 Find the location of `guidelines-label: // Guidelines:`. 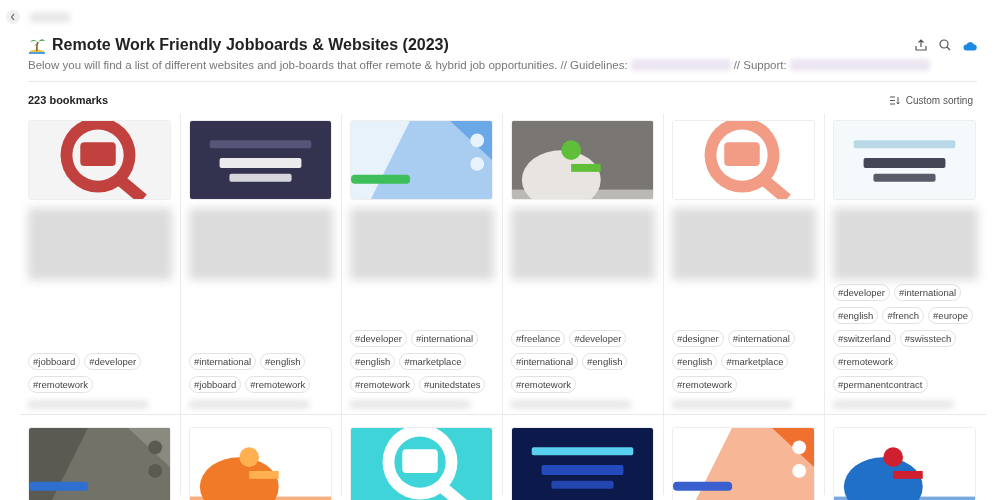

guidelines-label: // Guidelines: is located at coordinates (594, 65).